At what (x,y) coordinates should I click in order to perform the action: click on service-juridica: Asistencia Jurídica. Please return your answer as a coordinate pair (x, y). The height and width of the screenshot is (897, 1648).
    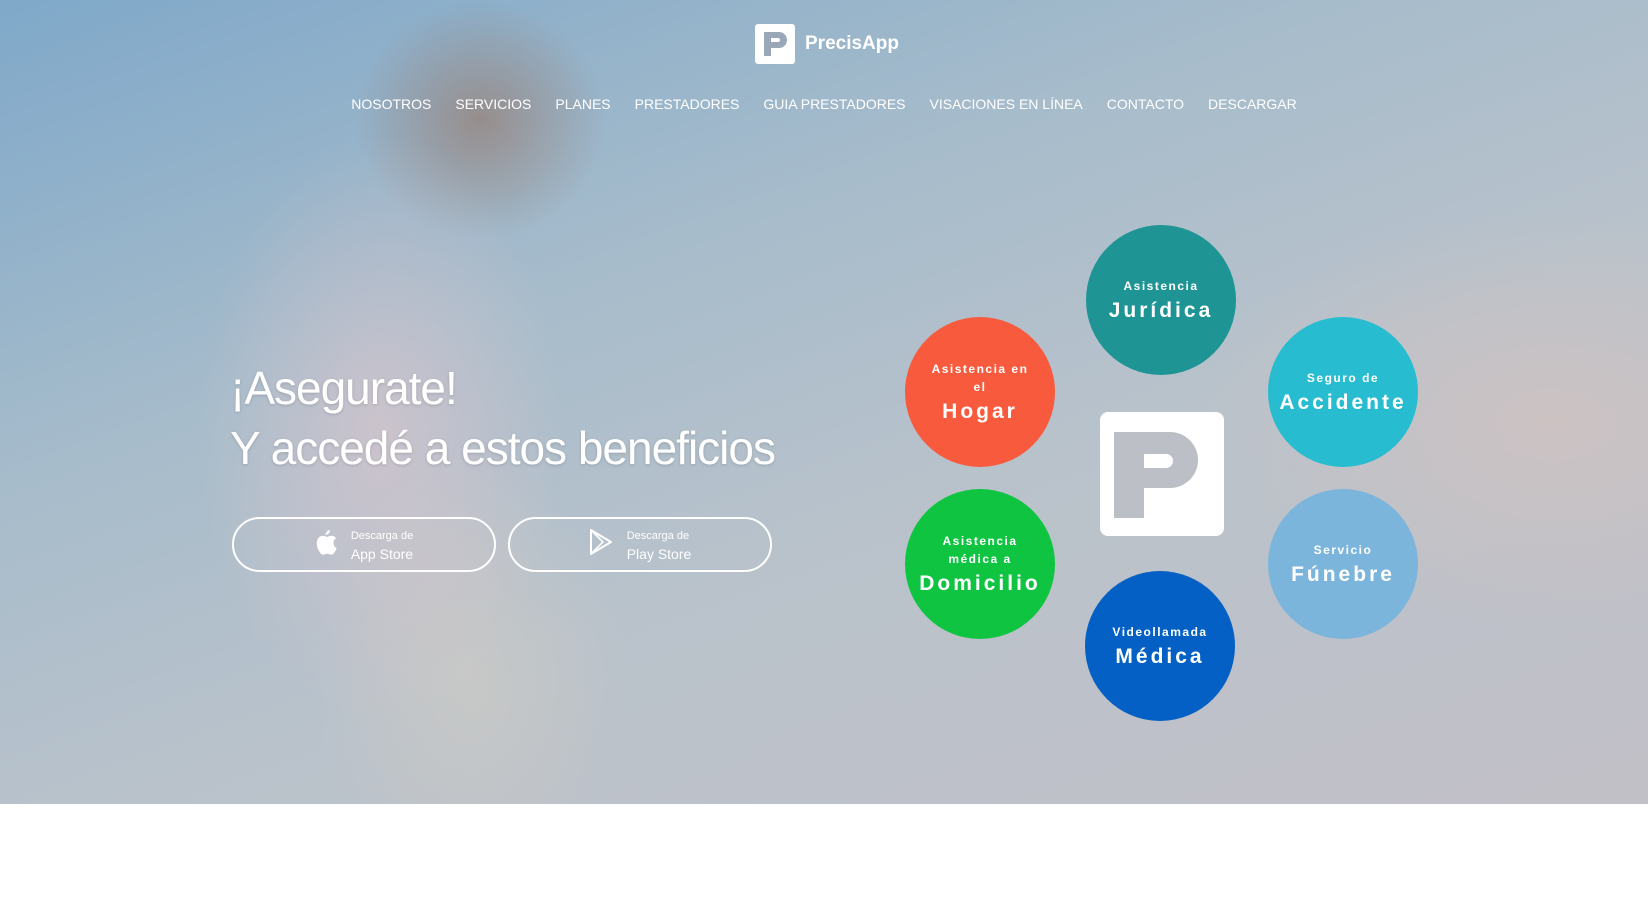
    Looking at the image, I should click on (1161, 300).